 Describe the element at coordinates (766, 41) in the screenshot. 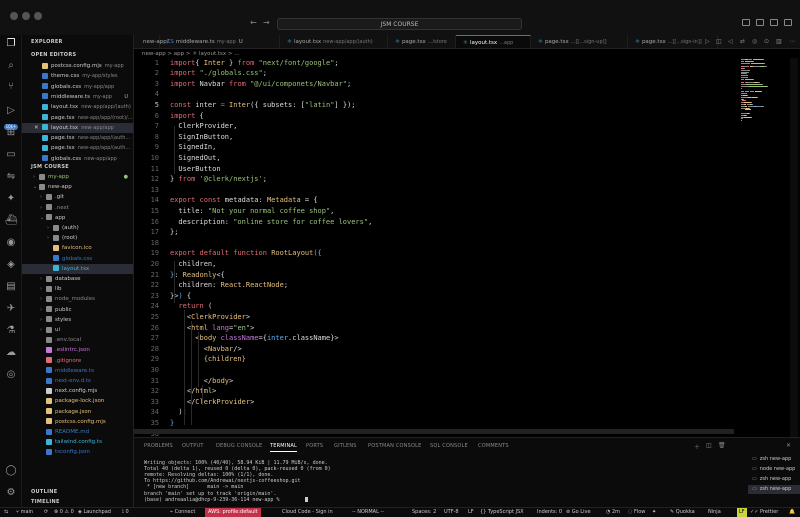

I see `open-changes-icon: ⊙` at that location.